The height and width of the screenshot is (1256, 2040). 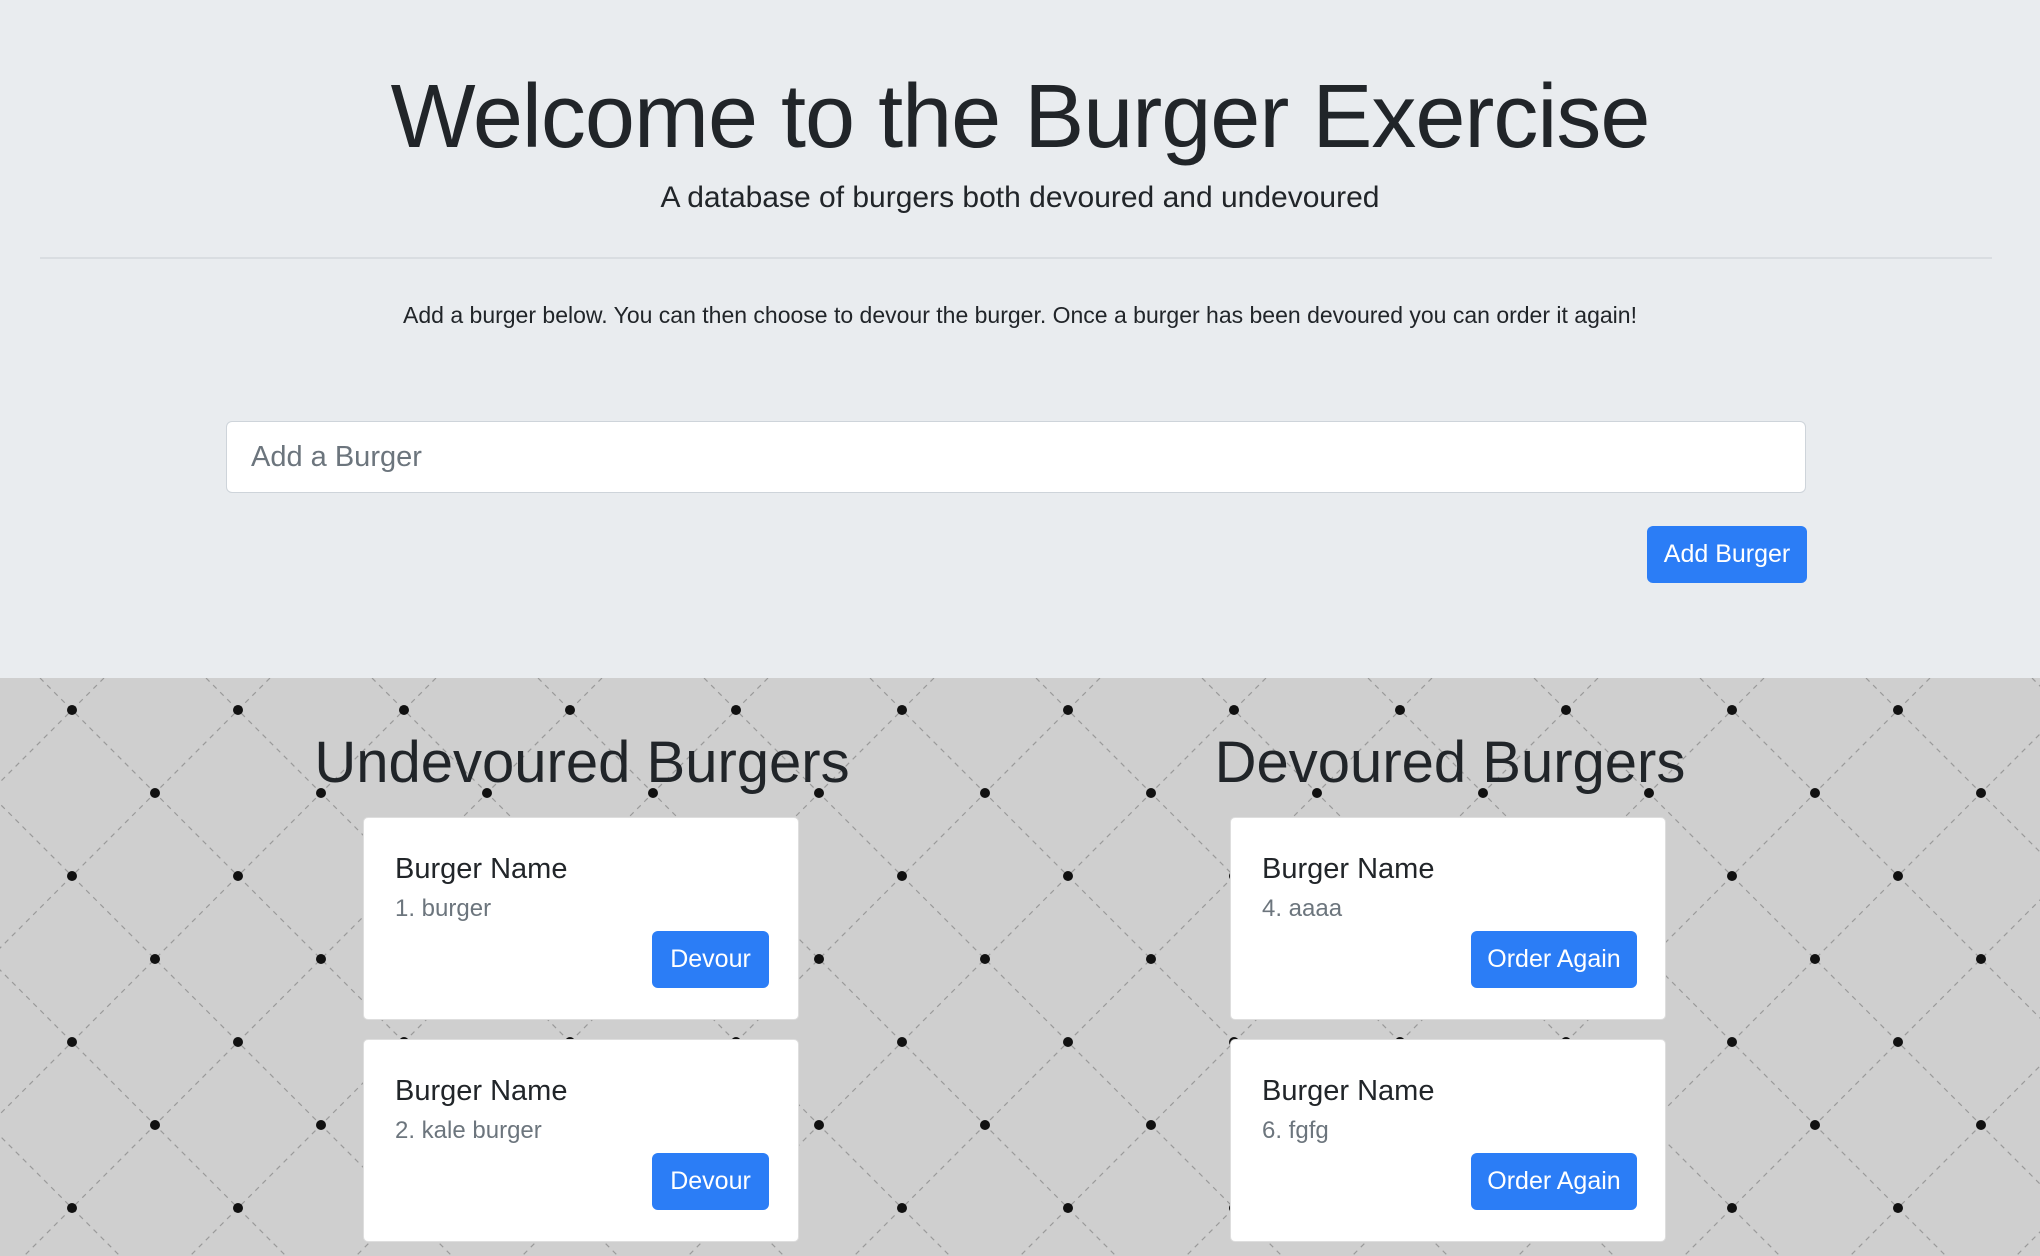 I want to click on divider, so click(x=1016, y=258).